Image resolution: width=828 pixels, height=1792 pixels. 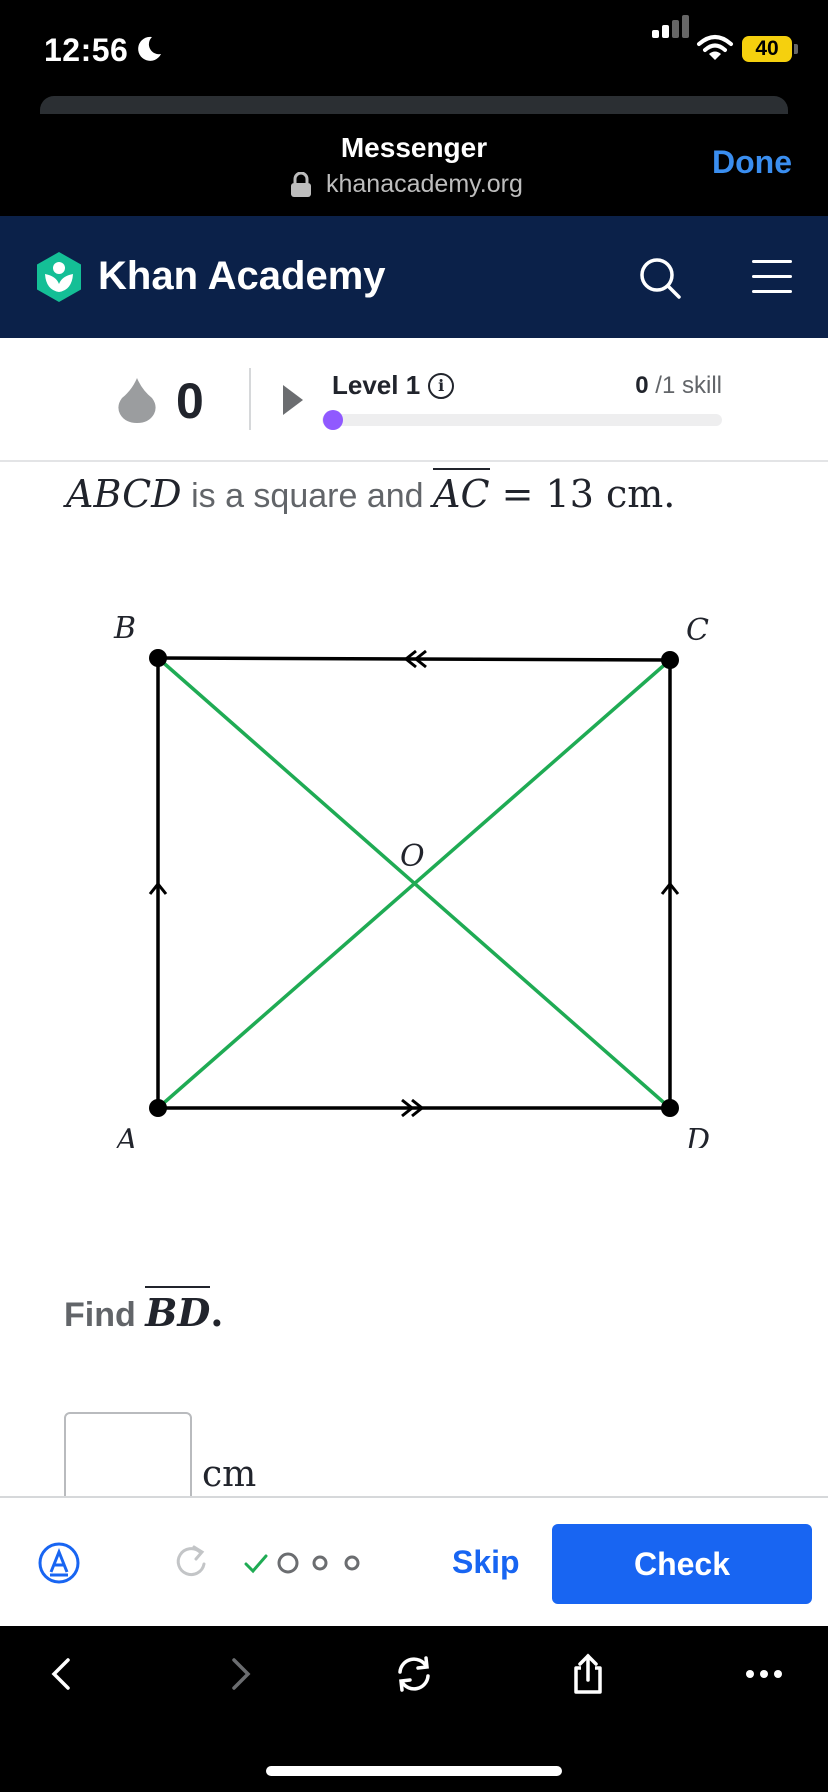 What do you see at coordinates (772, 277) in the screenshot?
I see `hamburger-menu-icon` at bounding box center [772, 277].